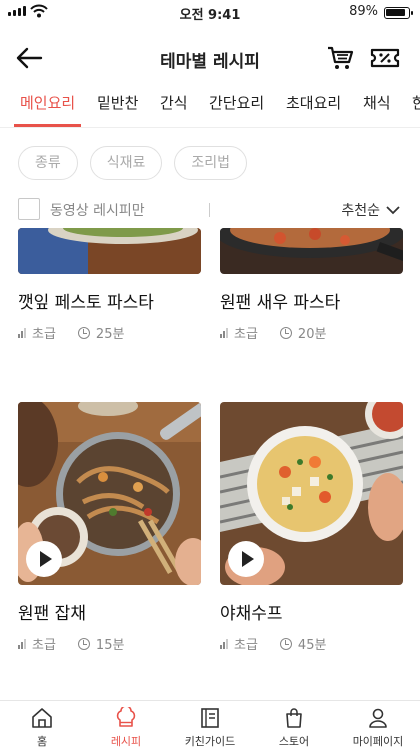  I want to click on recipe-time: 20분, so click(312, 334).